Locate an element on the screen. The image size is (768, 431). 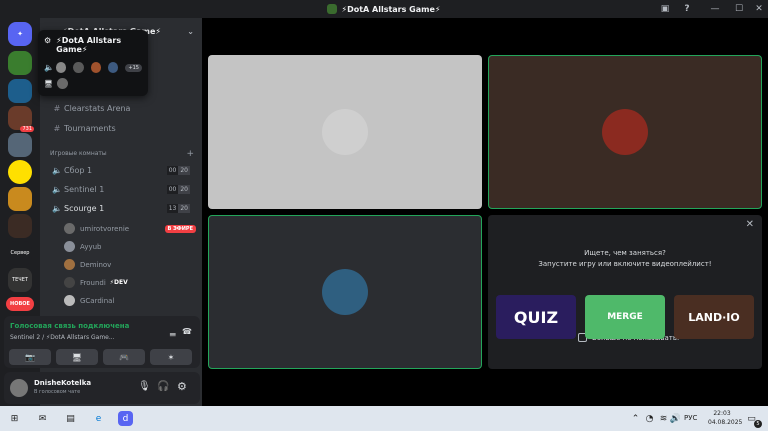
user-panel: DnisheKotelka В голосовом чате 🎙 🎧 ⚙ is located at coordinates (102, 388).